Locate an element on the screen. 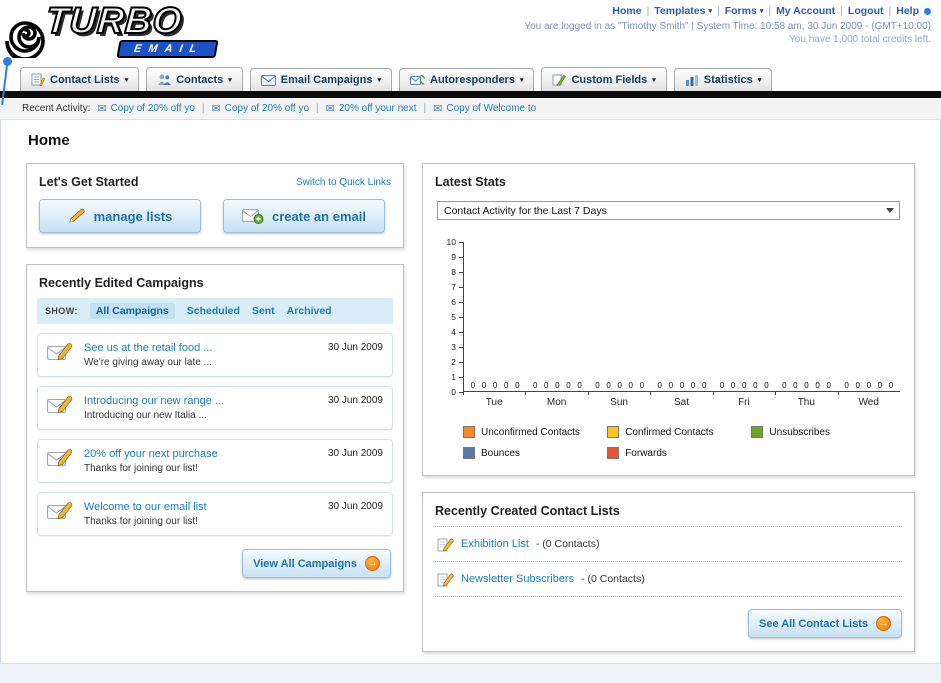  contact-list-row: Newsletter Subscribers - (0 Contacts) is located at coordinates (668, 579).